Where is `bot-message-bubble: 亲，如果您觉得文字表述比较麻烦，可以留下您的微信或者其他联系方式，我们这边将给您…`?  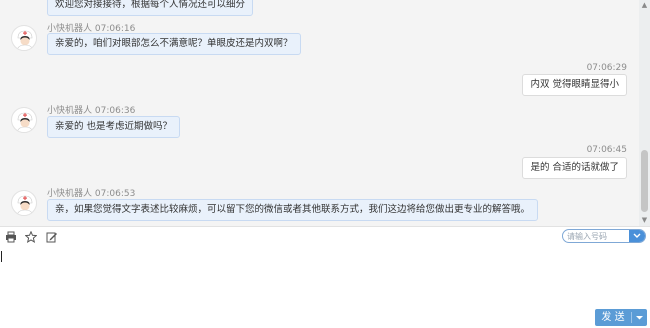
bot-message-bubble: 亲，如果您觉得文字表述比较麻烦，可以留下您的微信或者其他联系方式，我们这边将给您… is located at coordinates (293, 210).